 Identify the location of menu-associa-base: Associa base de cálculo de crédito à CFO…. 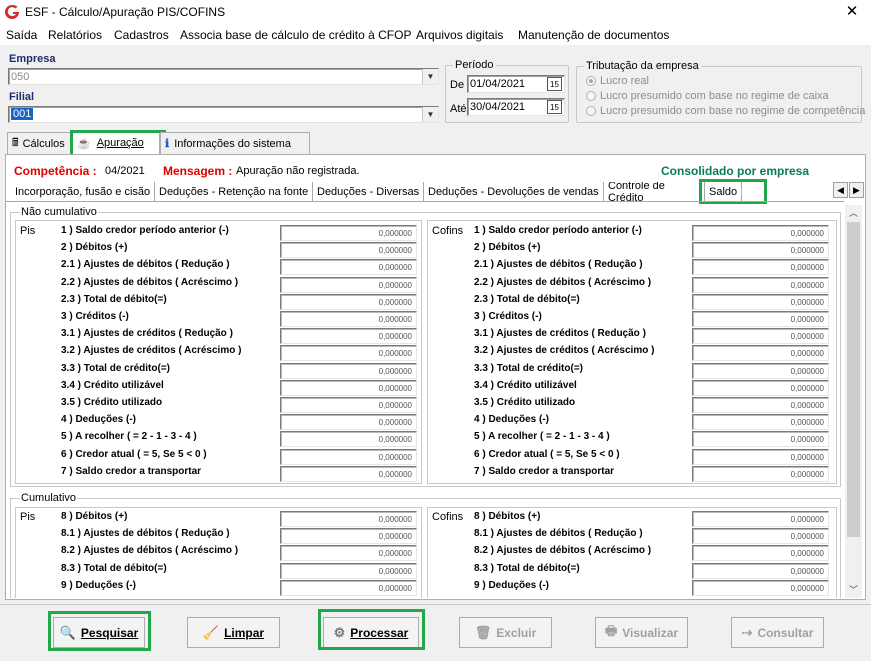
(295, 35).